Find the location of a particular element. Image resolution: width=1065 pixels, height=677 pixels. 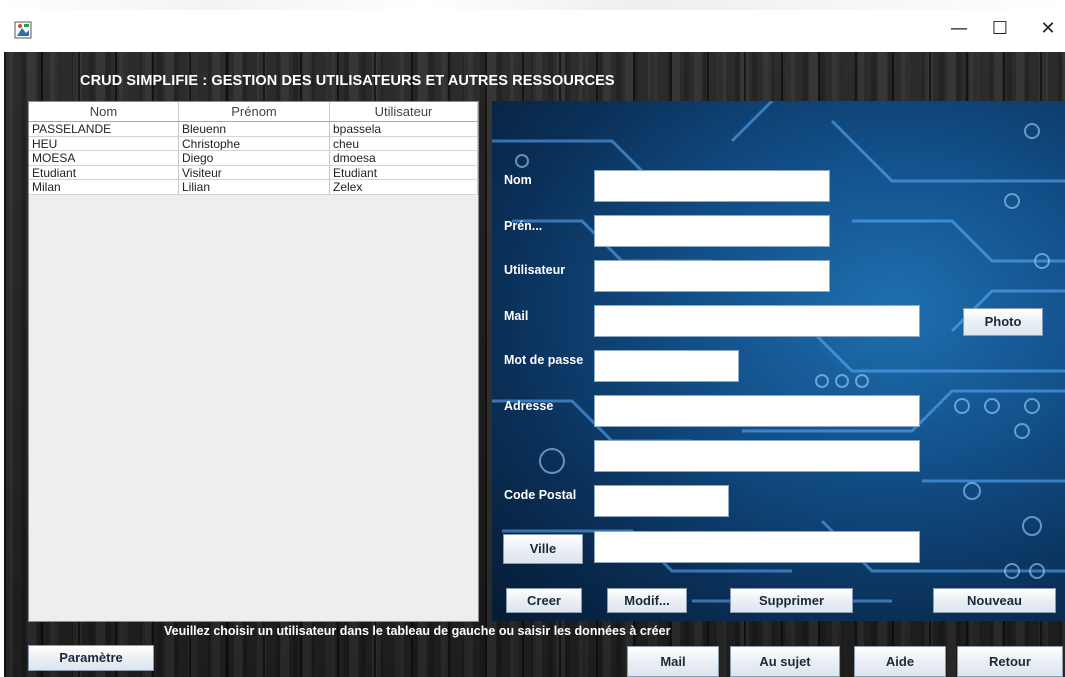

label-adresse: Adresse is located at coordinates (529, 406).